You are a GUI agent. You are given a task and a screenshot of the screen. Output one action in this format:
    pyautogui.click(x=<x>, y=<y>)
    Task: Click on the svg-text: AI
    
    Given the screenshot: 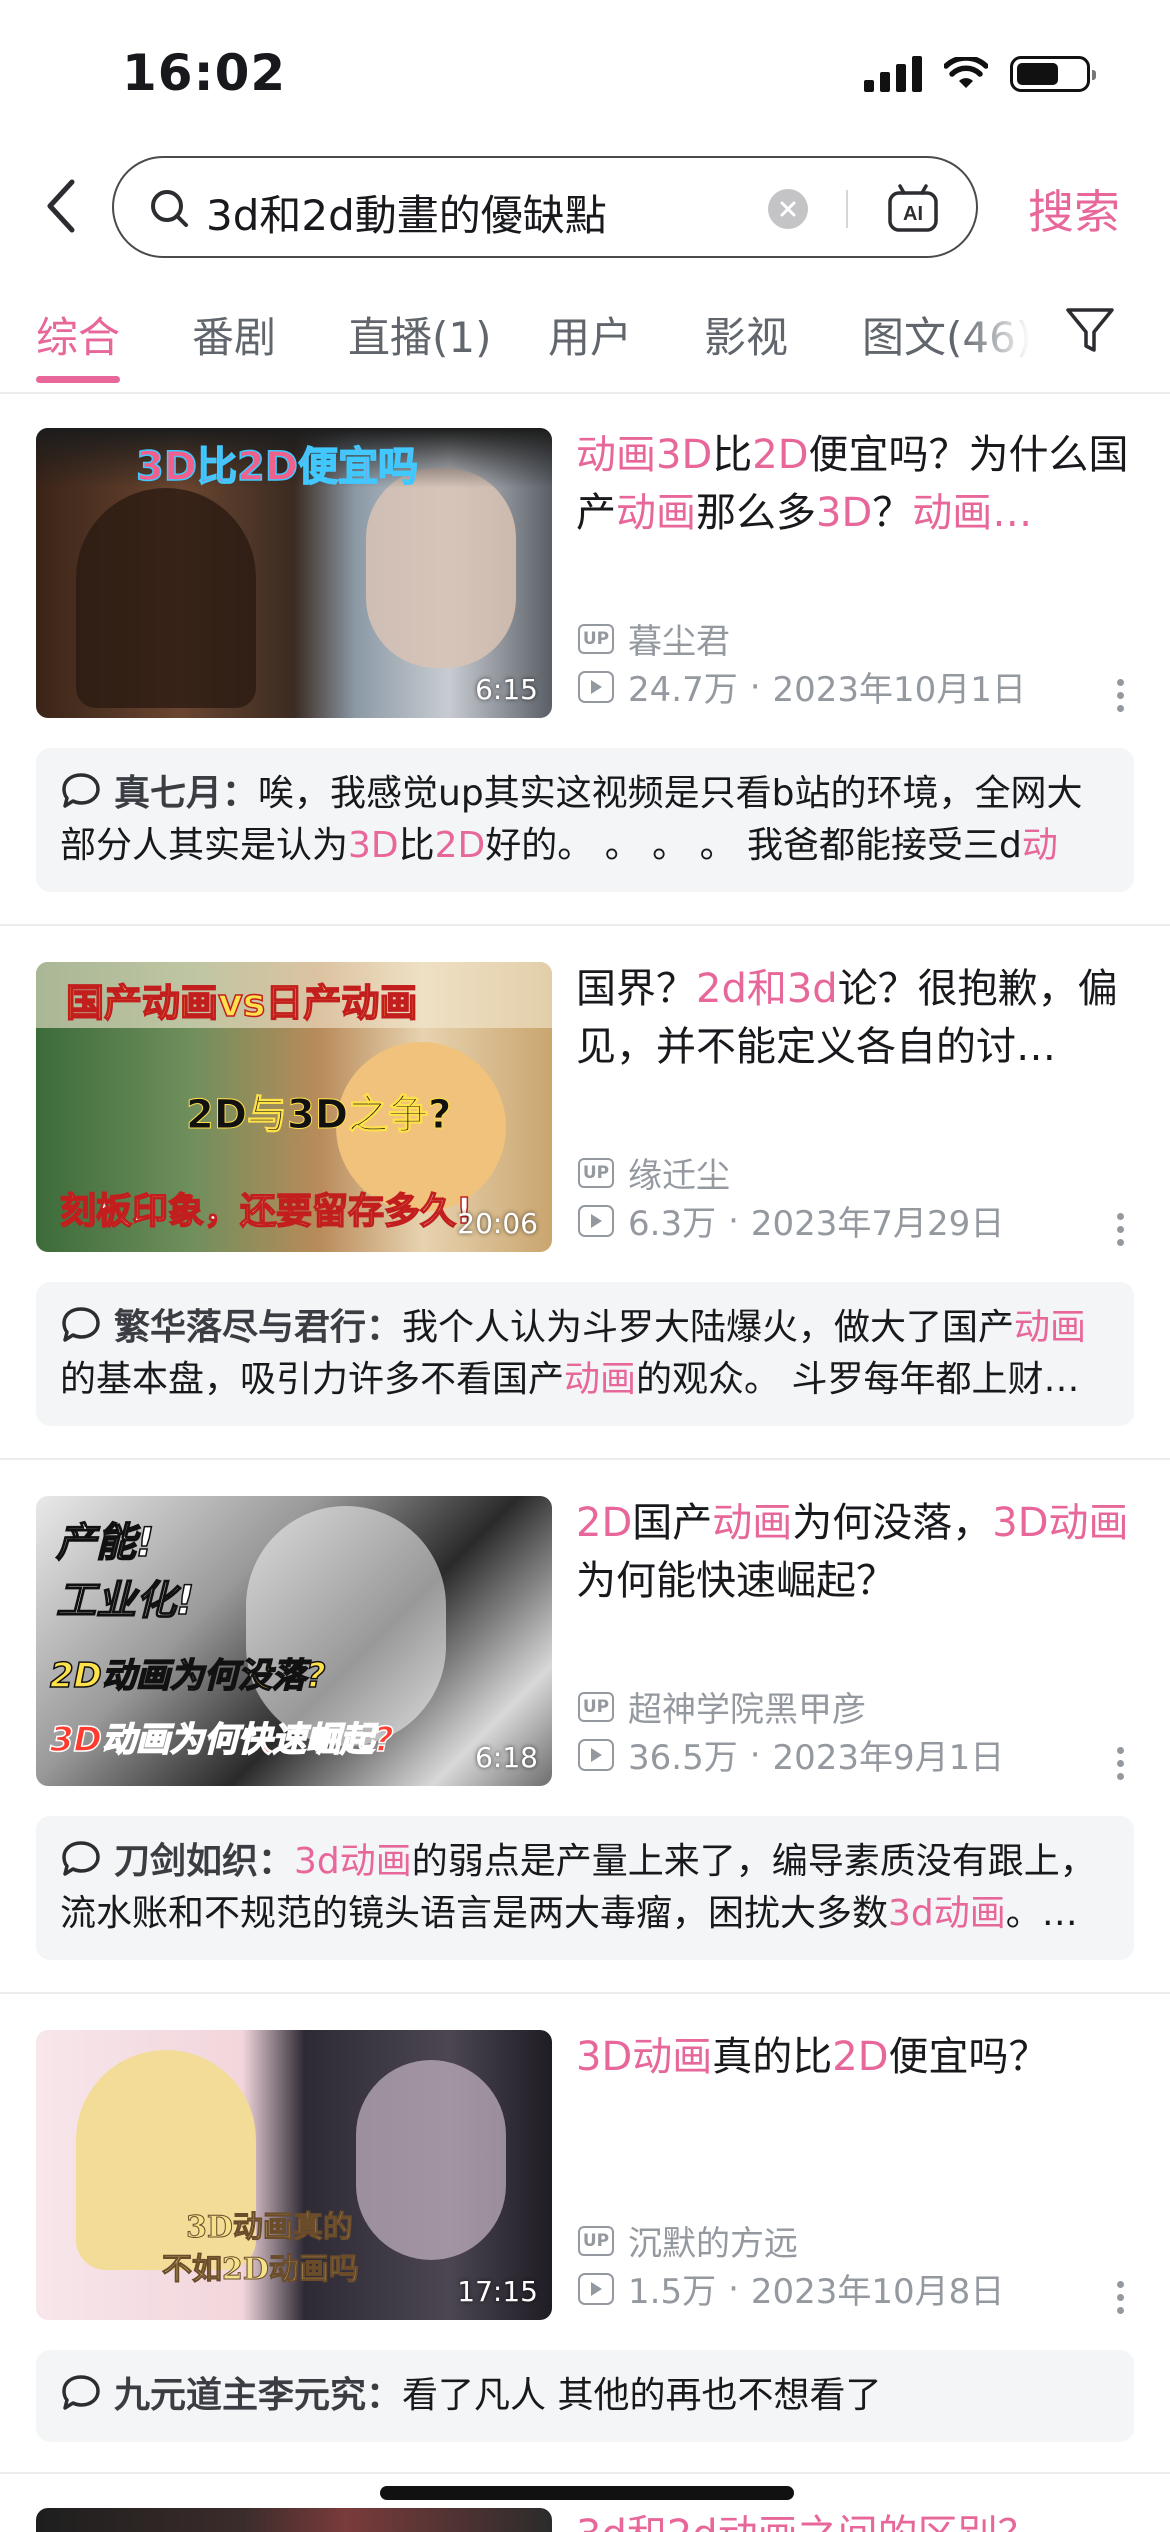 What is the action you would take?
    pyautogui.click(x=913, y=214)
    